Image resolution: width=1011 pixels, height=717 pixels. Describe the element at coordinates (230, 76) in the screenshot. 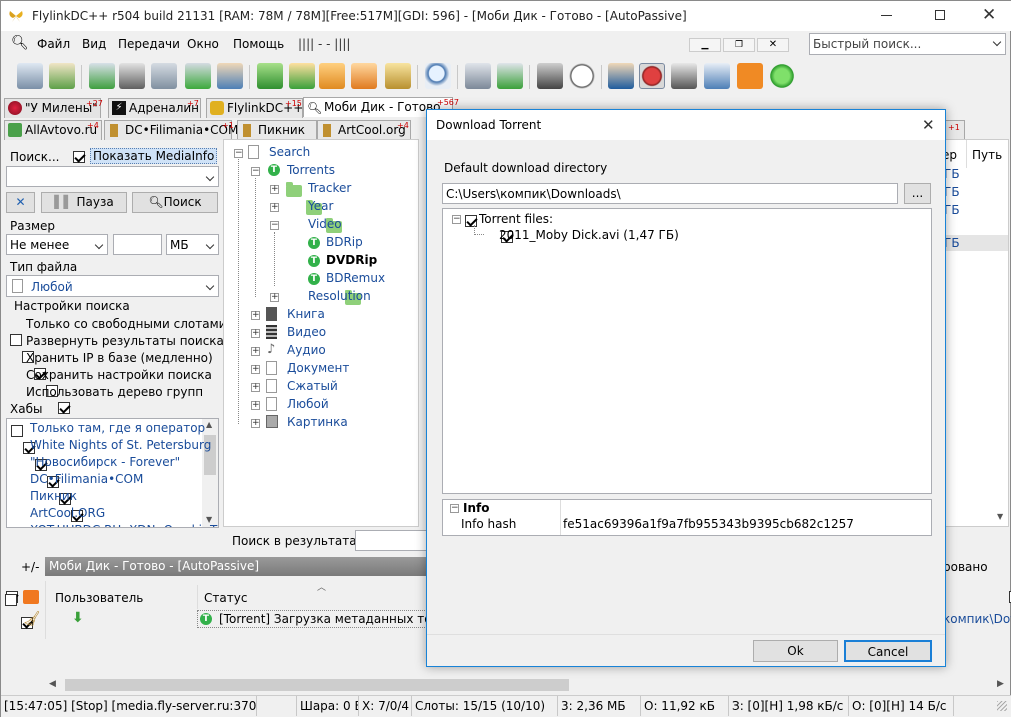

I see `user-profile-icon` at that location.